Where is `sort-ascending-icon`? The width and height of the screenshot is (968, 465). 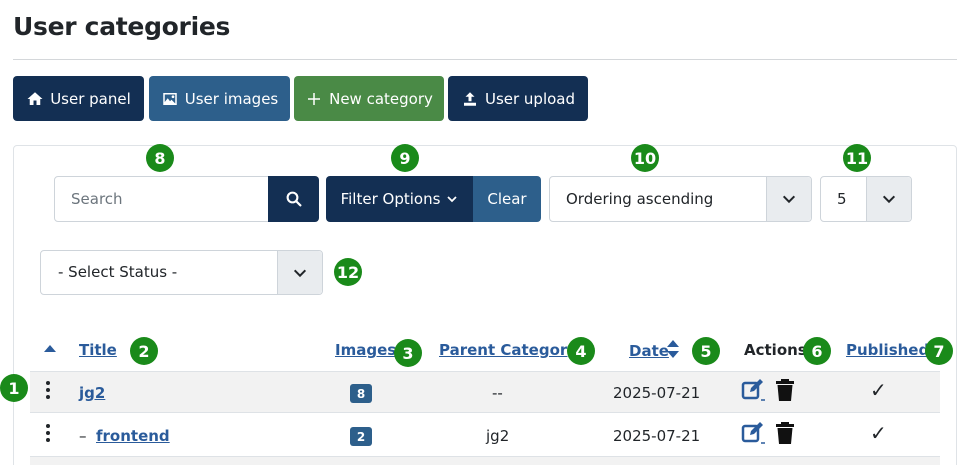 sort-ascending-icon is located at coordinates (50, 348).